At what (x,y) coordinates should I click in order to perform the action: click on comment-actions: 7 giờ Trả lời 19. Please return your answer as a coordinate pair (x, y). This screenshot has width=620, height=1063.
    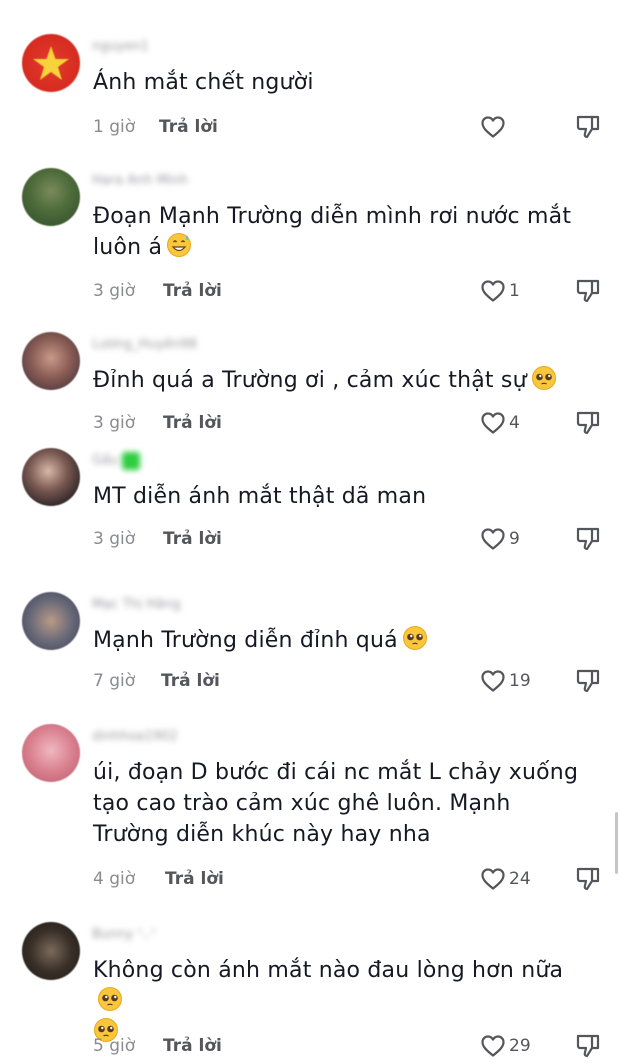
    Looking at the image, I should click on (353, 681).